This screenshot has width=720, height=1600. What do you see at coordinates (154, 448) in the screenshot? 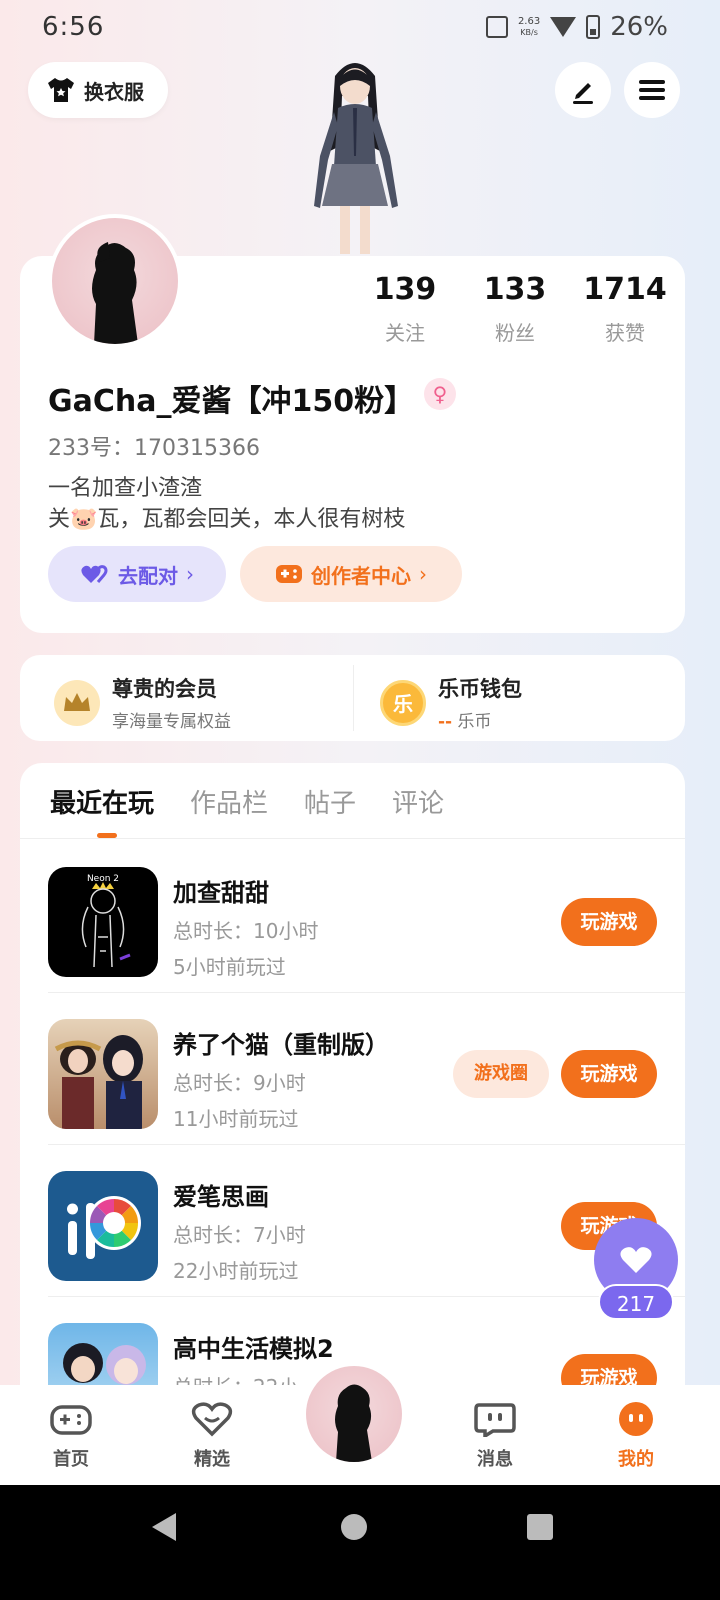
I see `user-id: 233号：170315366` at bounding box center [154, 448].